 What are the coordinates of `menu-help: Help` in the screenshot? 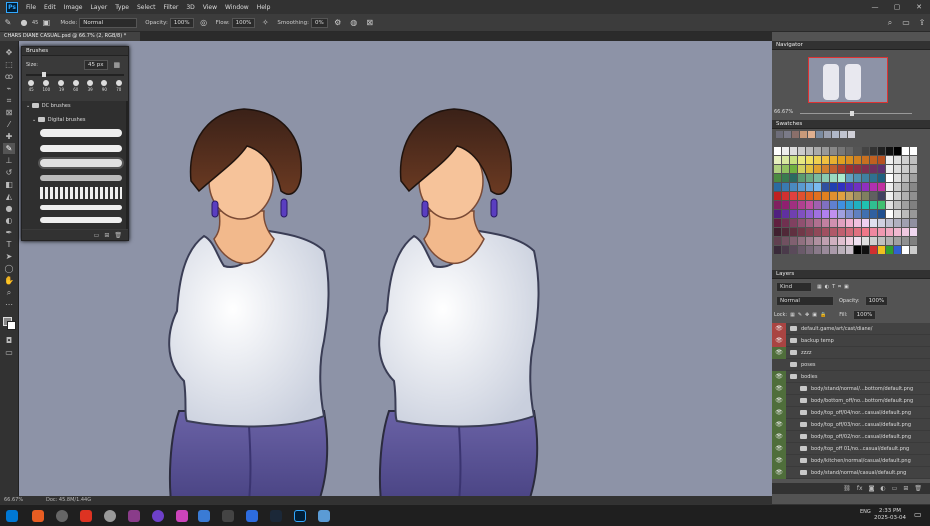 It's located at (264, 7).